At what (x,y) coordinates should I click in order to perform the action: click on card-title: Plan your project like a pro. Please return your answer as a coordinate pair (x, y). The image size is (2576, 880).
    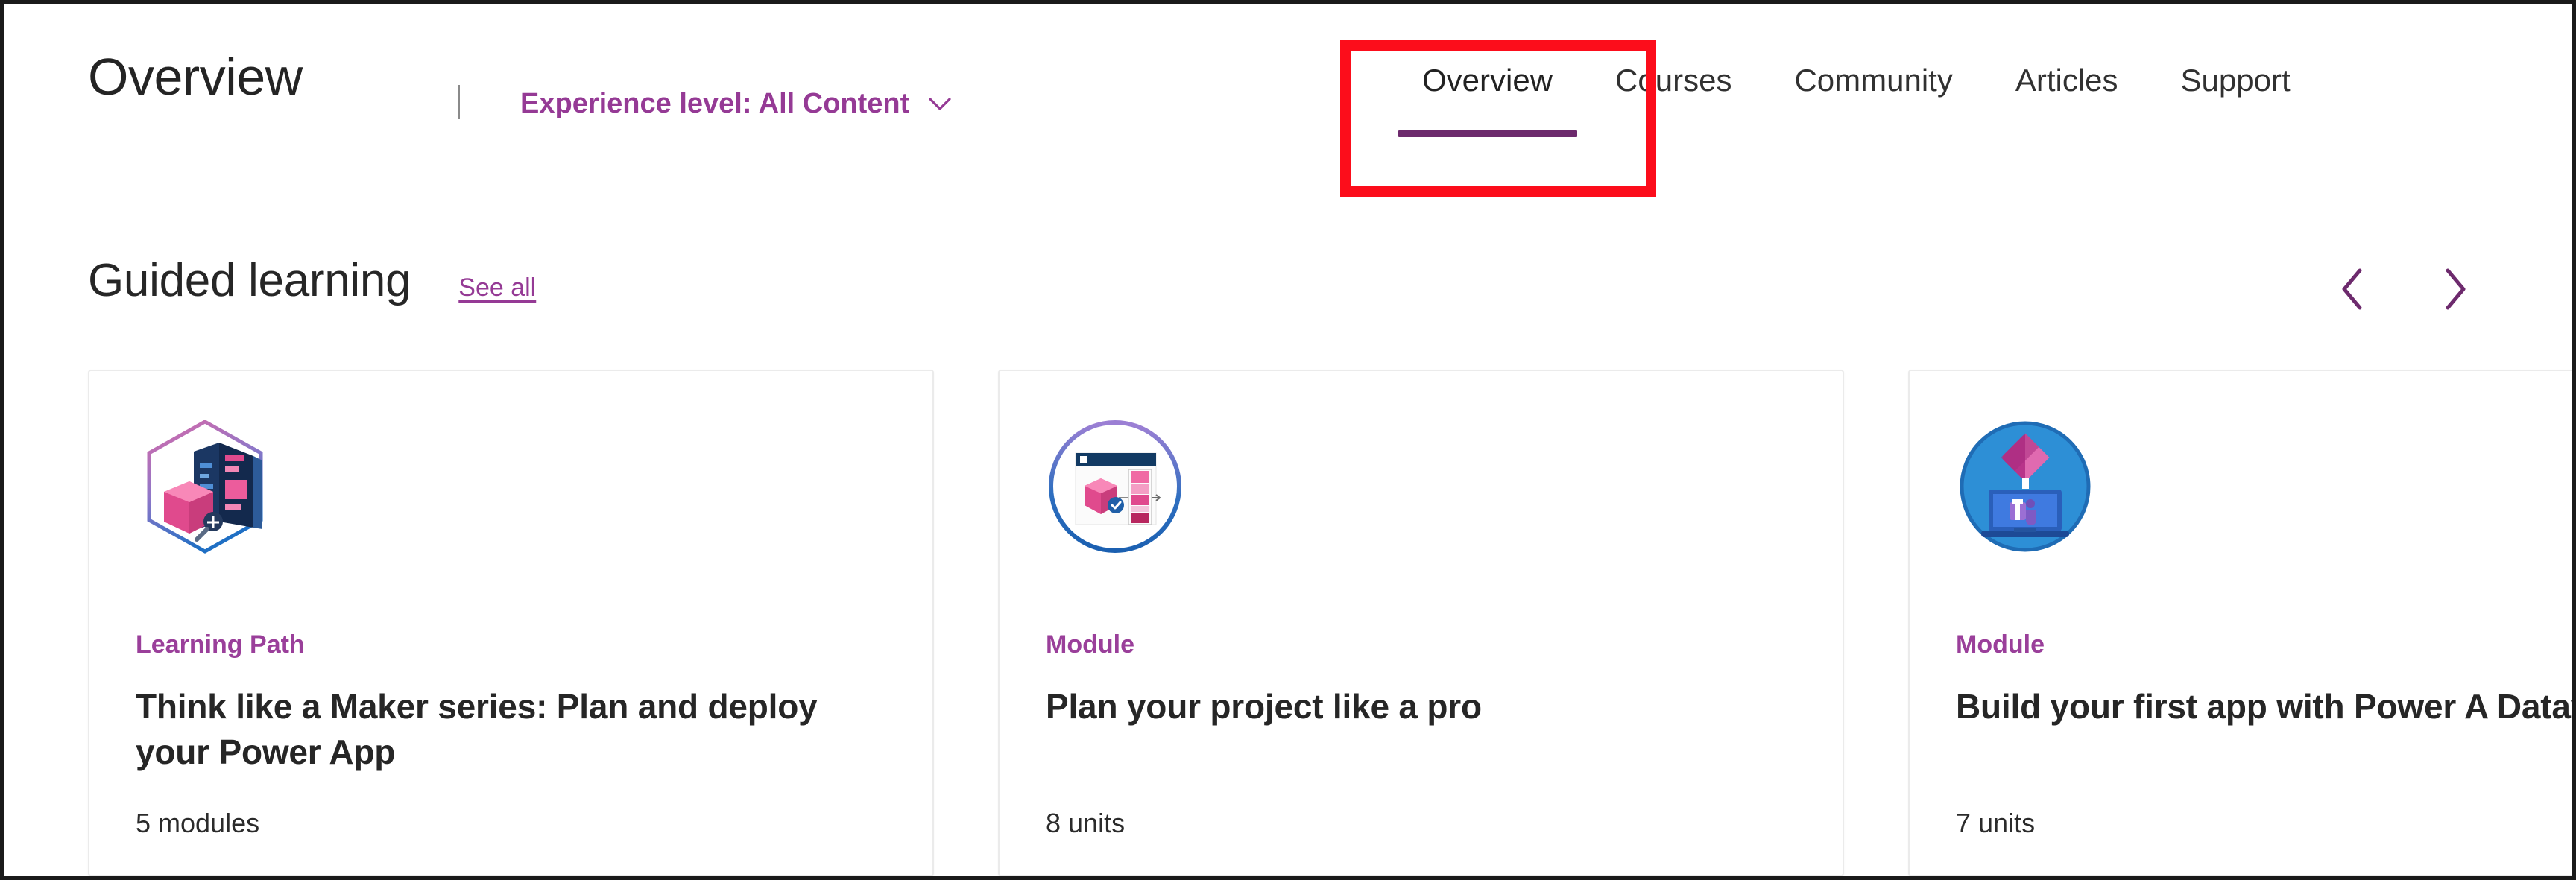
    Looking at the image, I should click on (1264, 706).